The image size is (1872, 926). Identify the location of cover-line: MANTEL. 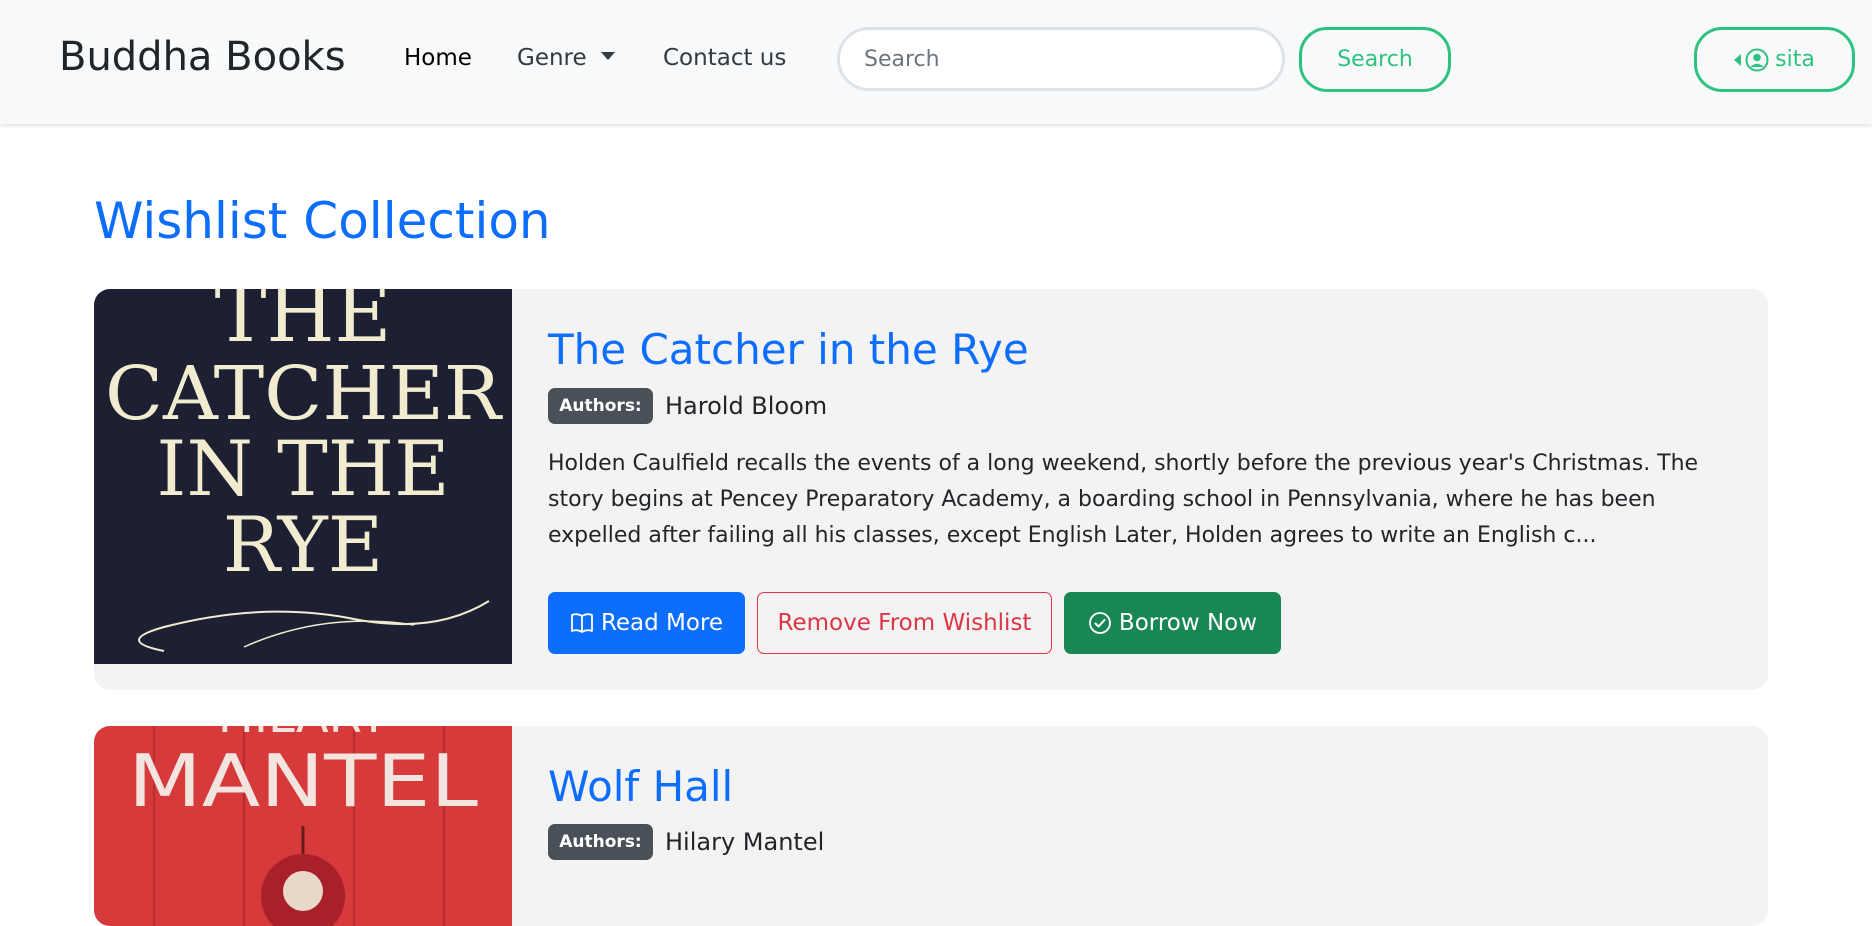
(303, 781).